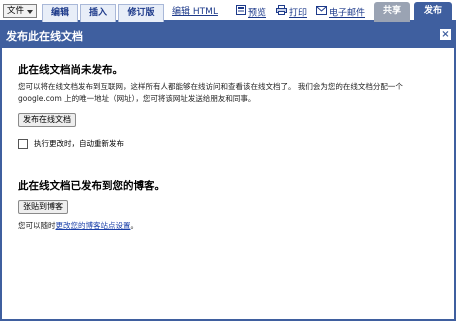 This screenshot has height=321, width=456. I want to click on publish-document-button-label: 发布在线文档, so click(47, 119).